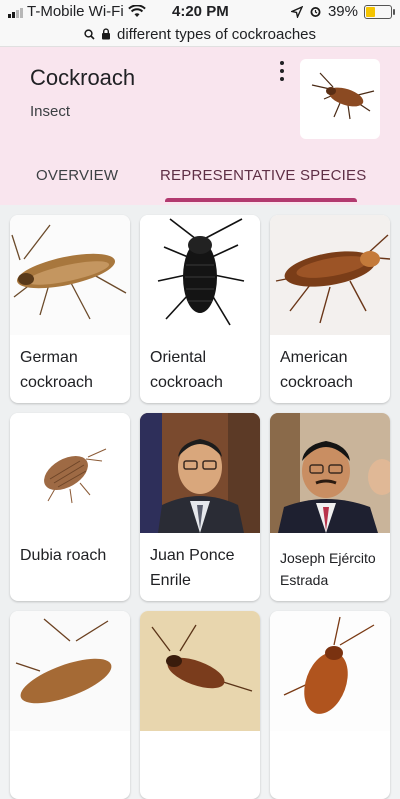 This screenshot has width=400, height=799. I want to click on species-card-oriental-cockroach: Oriental cockroach, so click(200, 309).